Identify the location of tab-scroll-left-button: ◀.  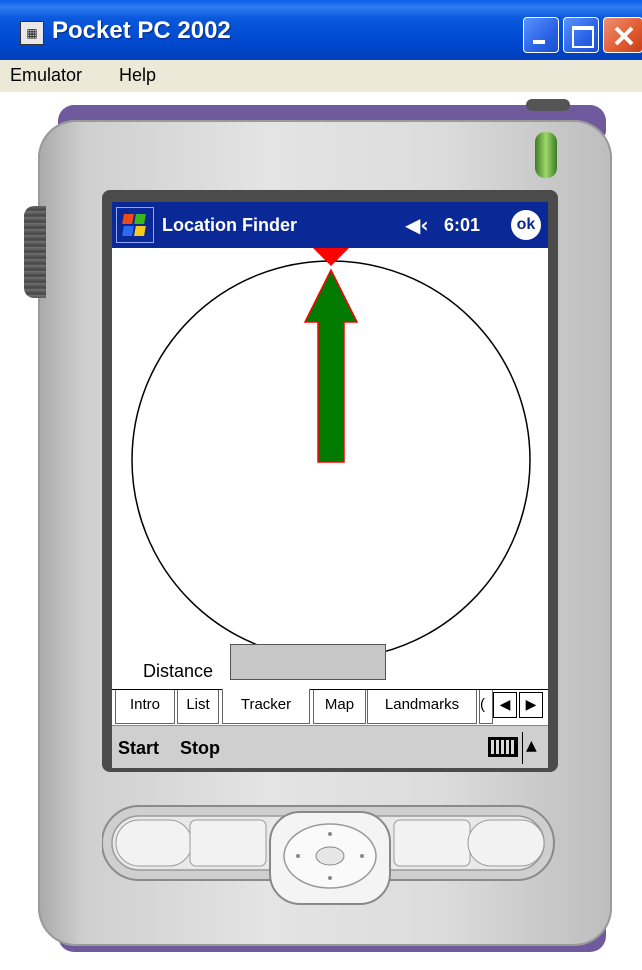
(505, 705).